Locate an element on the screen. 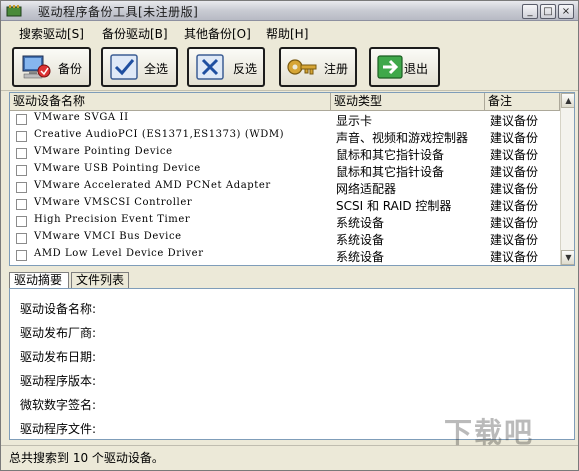 This screenshot has width=579, height=471. header-driver-type: 驱动类型 is located at coordinates (408, 102).